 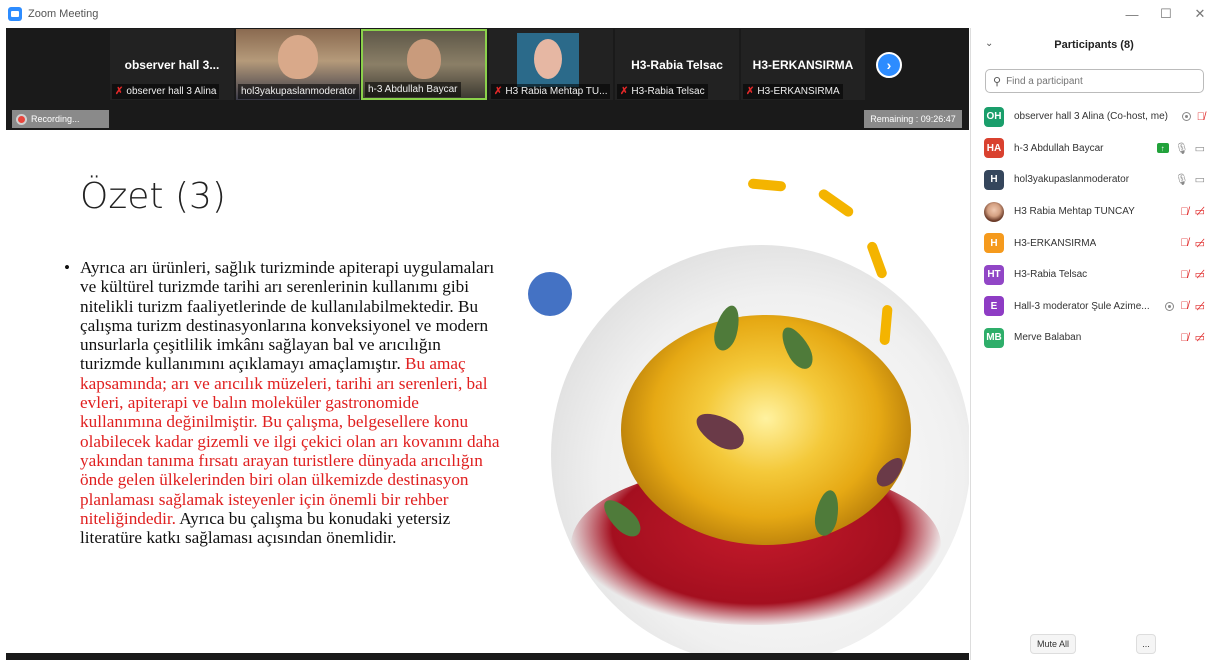 I want to click on tile-label: ✗ observer hall 3 Alina, so click(x=166, y=91).